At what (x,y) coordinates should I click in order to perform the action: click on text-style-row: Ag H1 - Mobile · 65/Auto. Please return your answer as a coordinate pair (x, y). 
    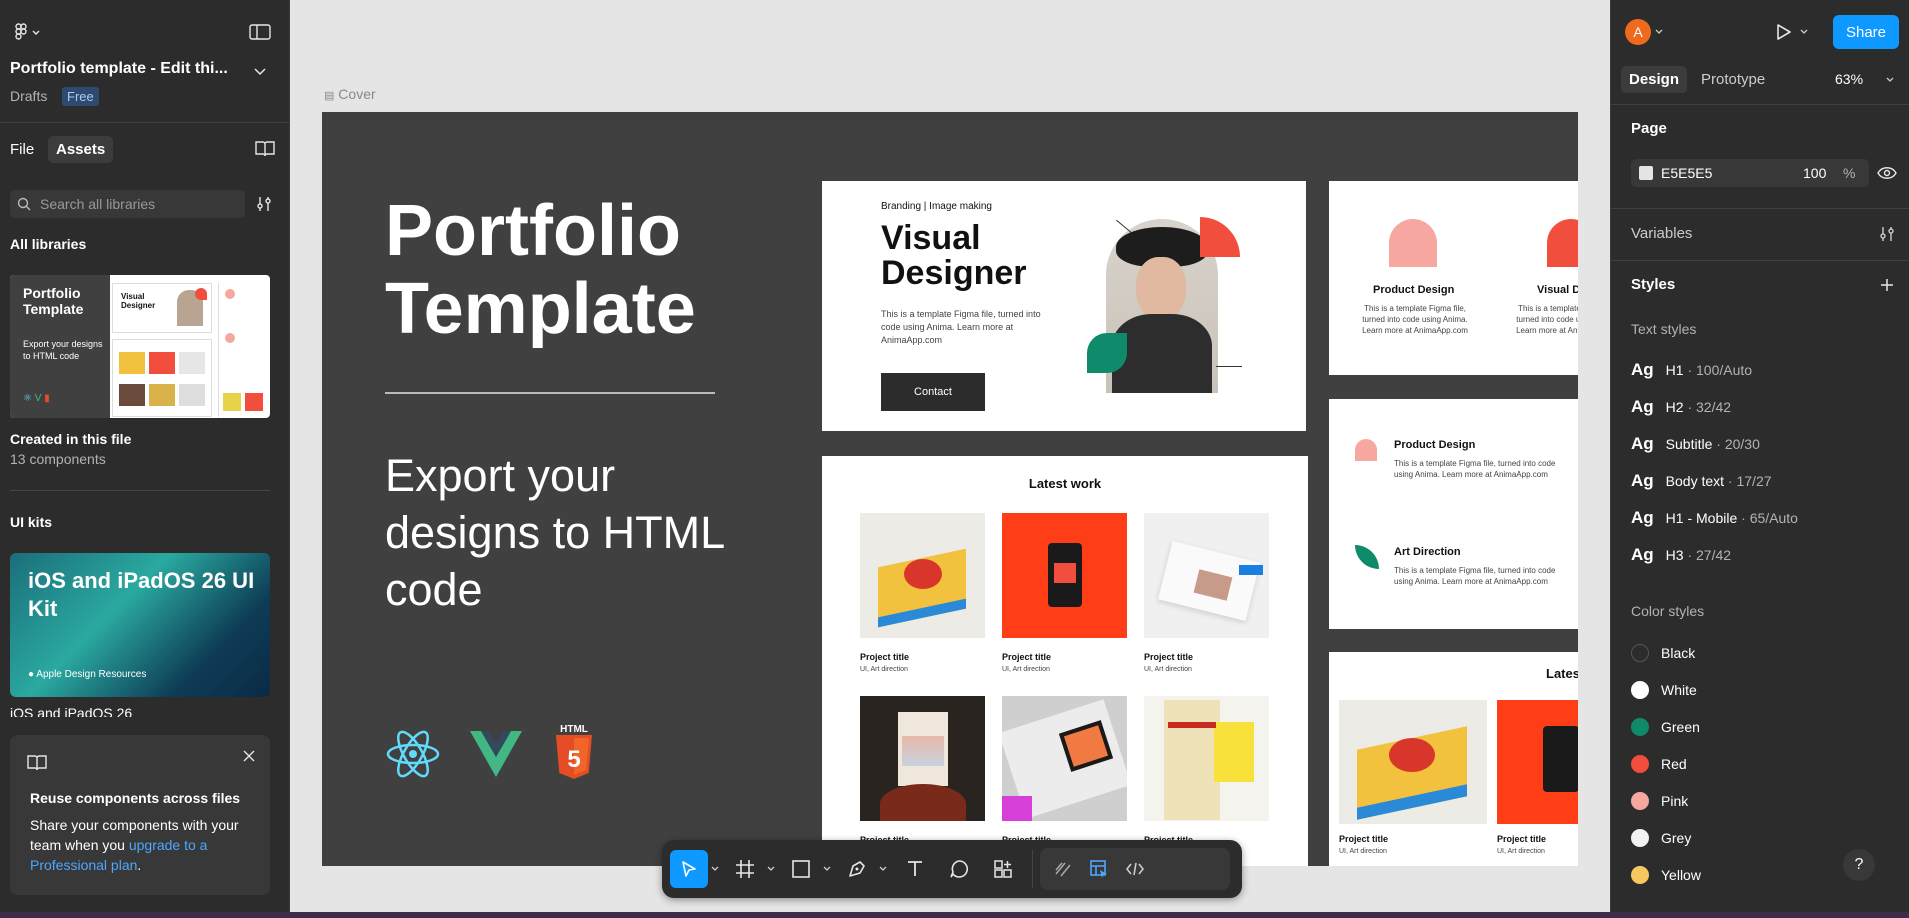
    Looking at the image, I should click on (1714, 518).